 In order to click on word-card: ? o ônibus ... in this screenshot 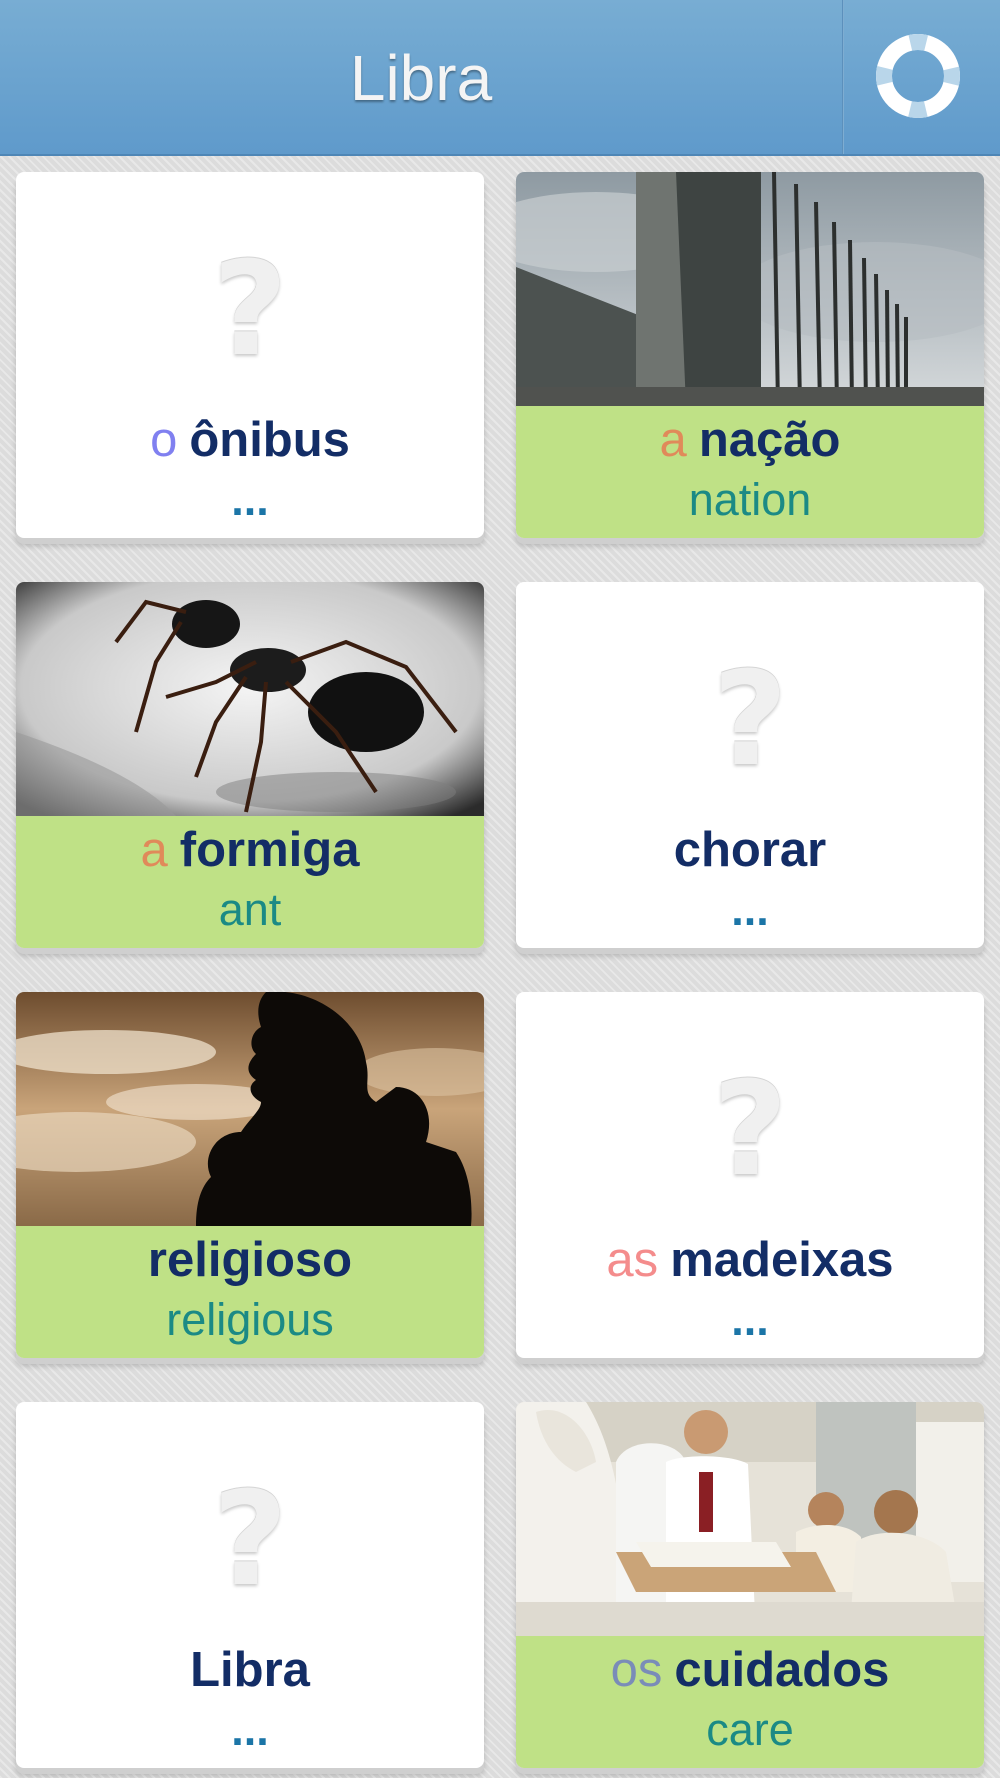, I will do `click(250, 355)`.